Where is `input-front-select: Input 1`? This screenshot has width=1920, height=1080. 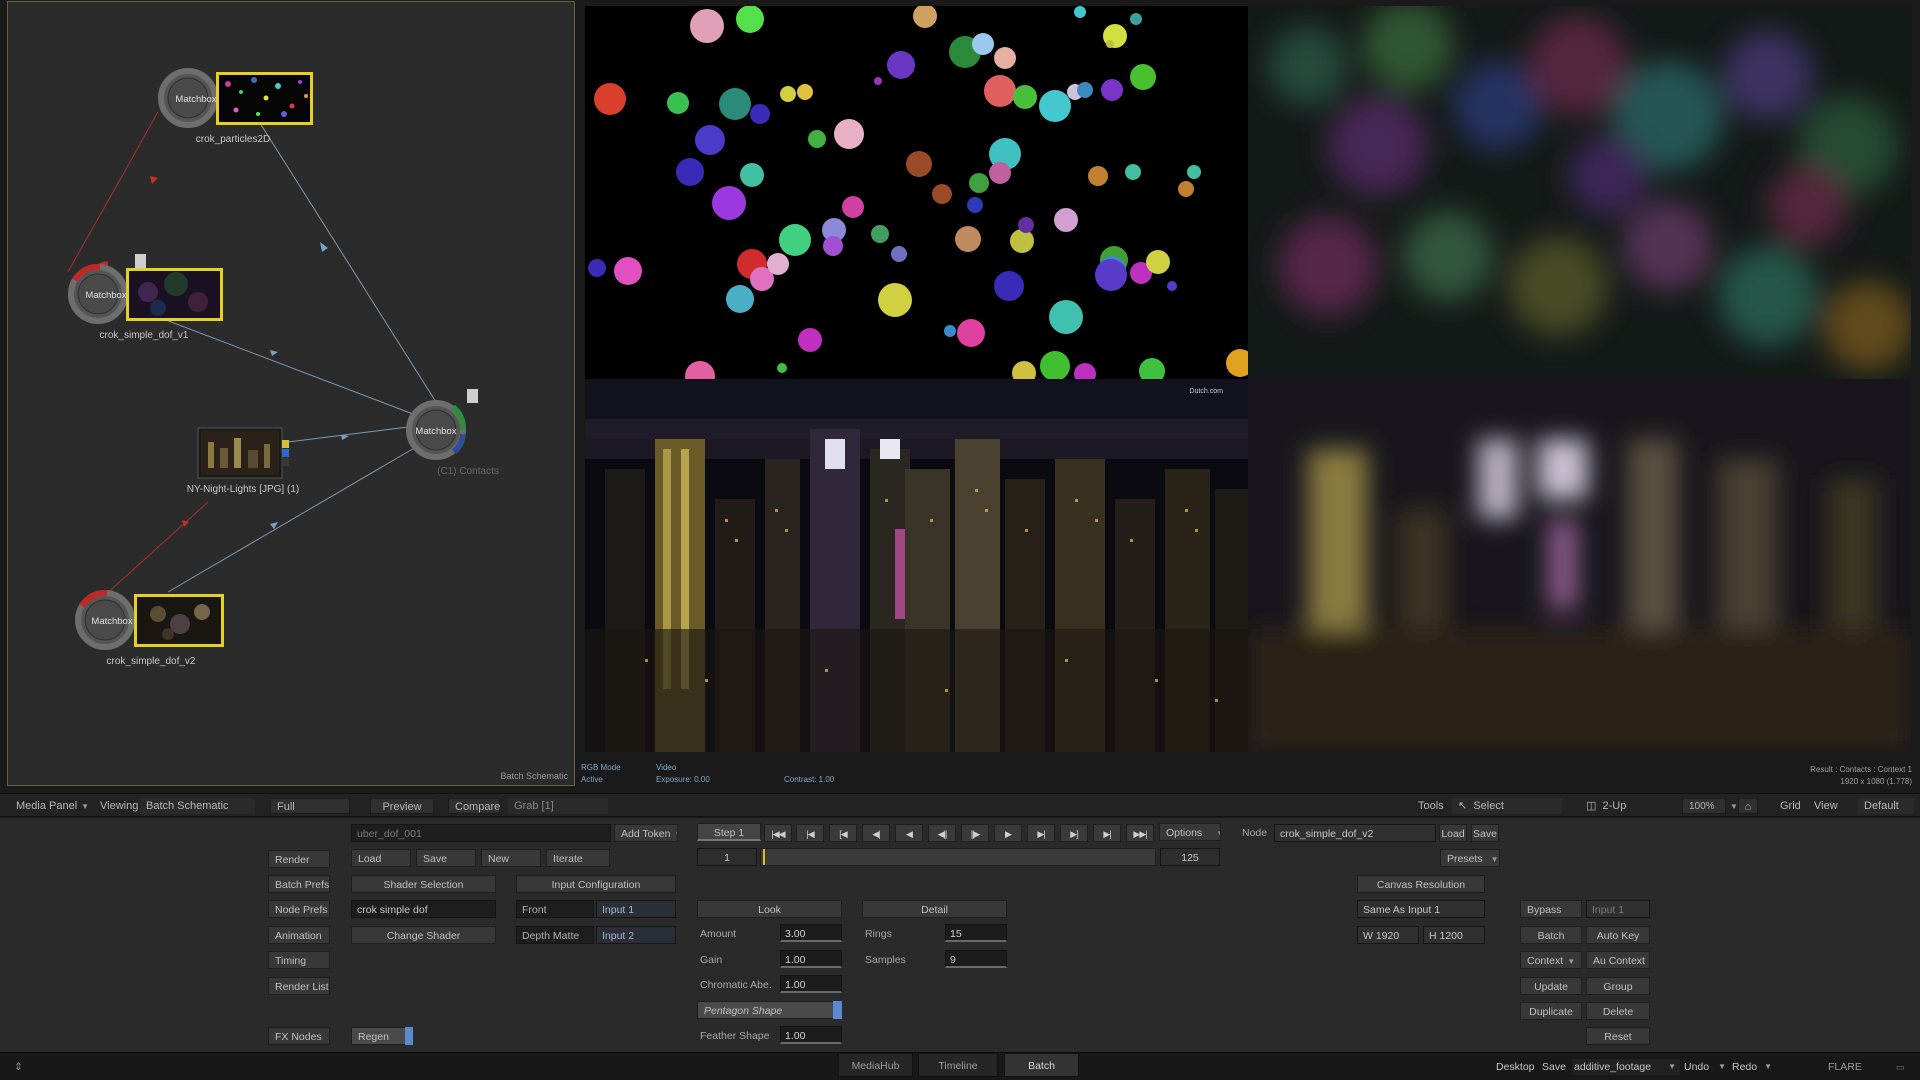
input-front-select: Input 1 is located at coordinates (636, 909).